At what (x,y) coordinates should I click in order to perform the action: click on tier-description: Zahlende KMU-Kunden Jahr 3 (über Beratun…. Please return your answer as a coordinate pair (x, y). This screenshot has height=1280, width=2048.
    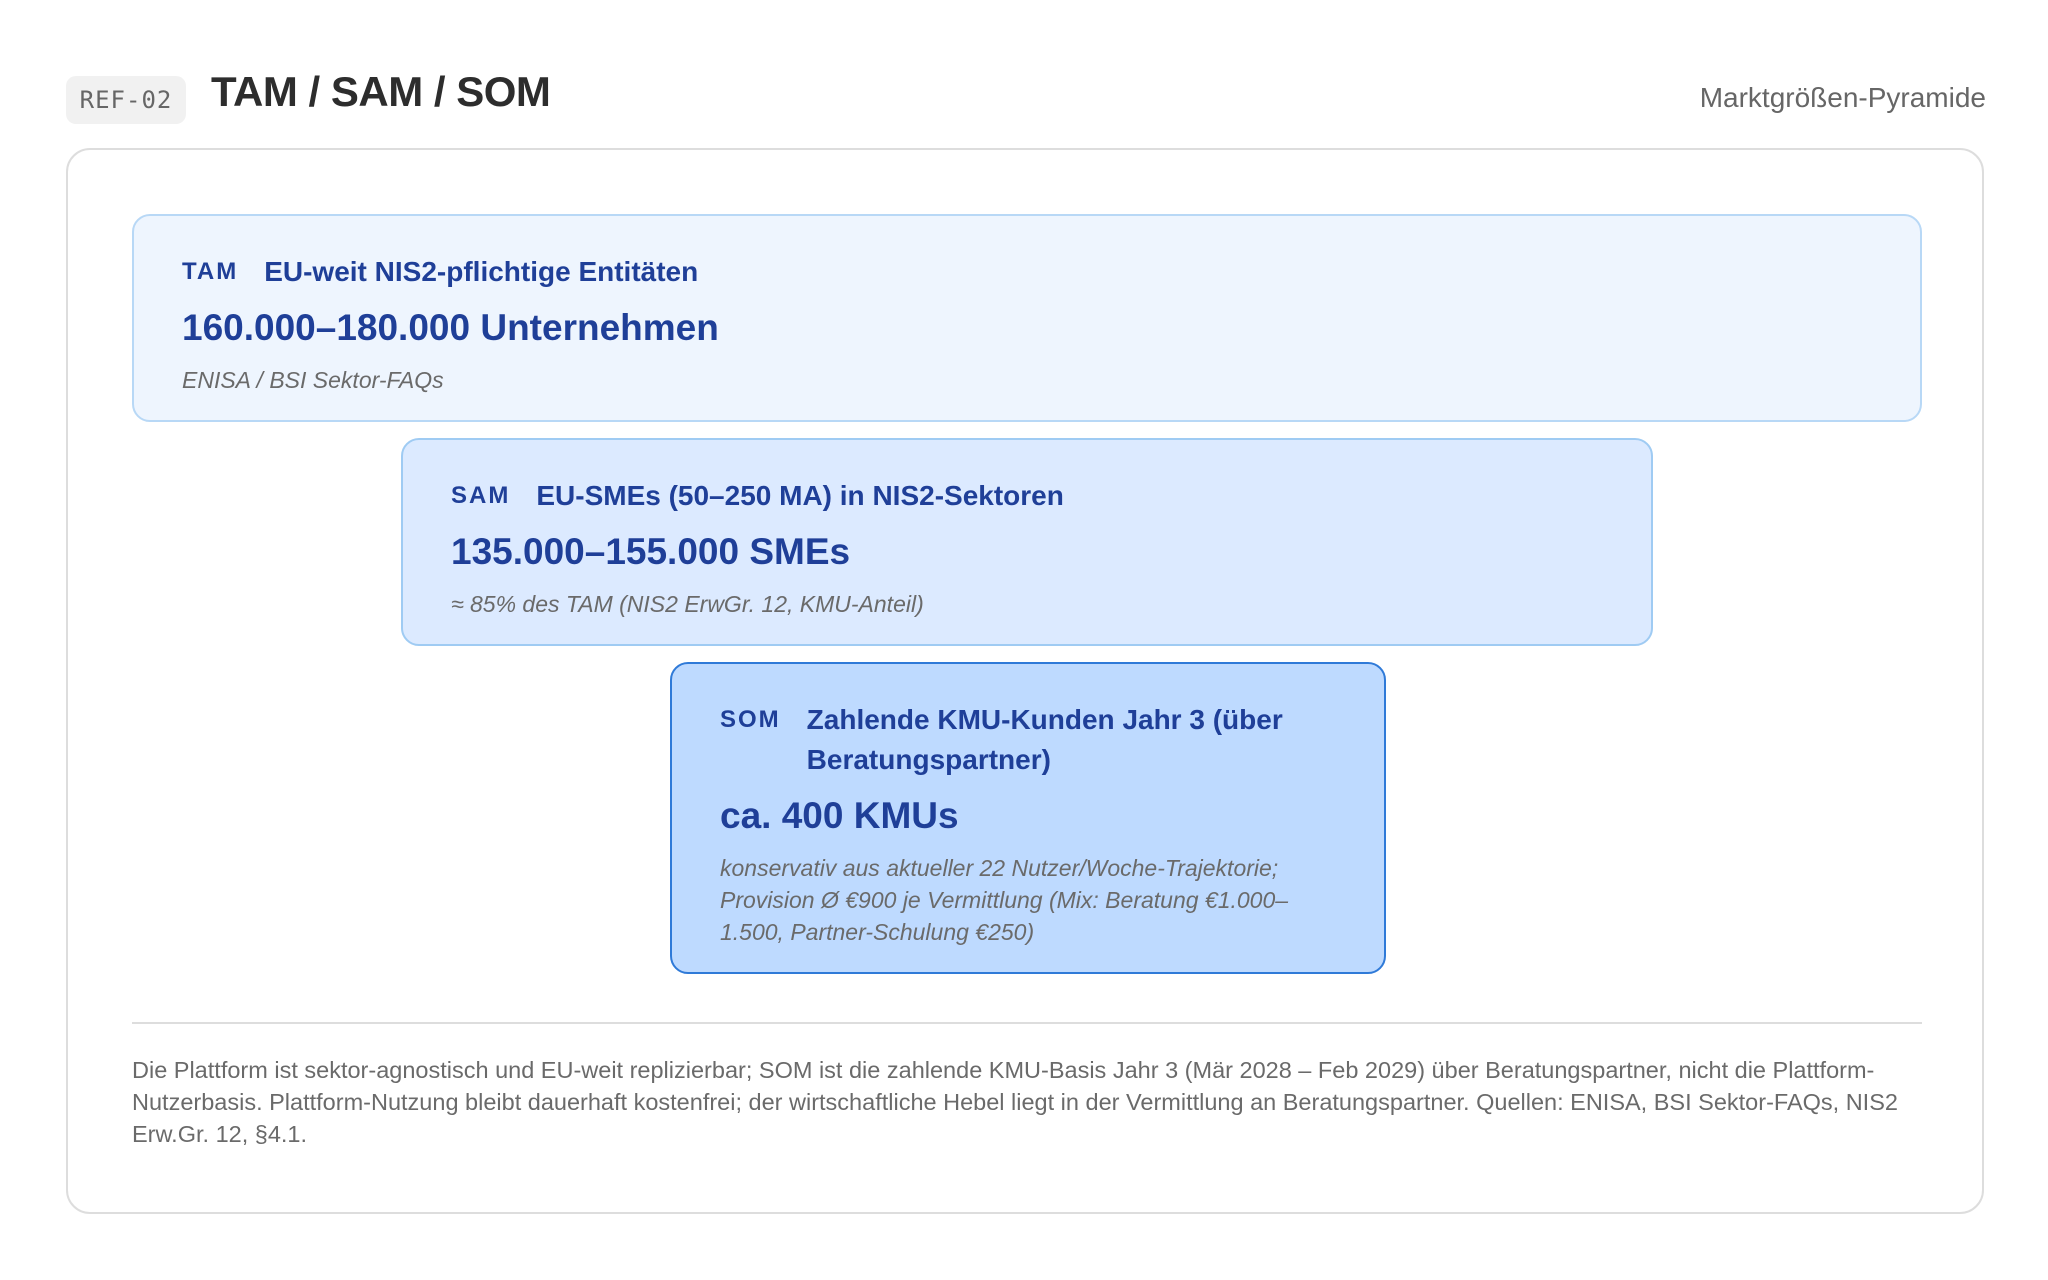
    Looking at the image, I should click on (1044, 739).